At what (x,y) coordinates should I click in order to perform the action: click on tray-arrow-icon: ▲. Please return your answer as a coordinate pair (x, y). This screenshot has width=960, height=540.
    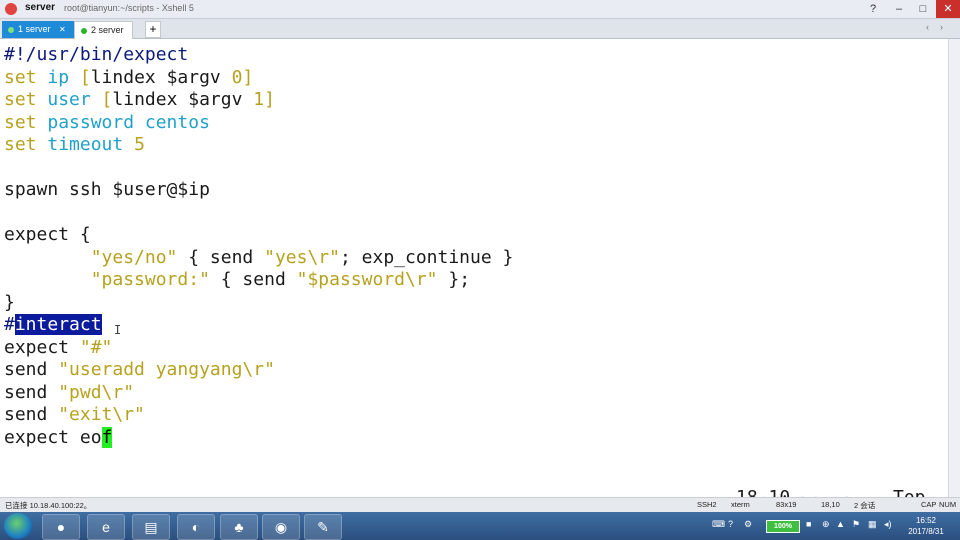
    Looking at the image, I should click on (840, 524).